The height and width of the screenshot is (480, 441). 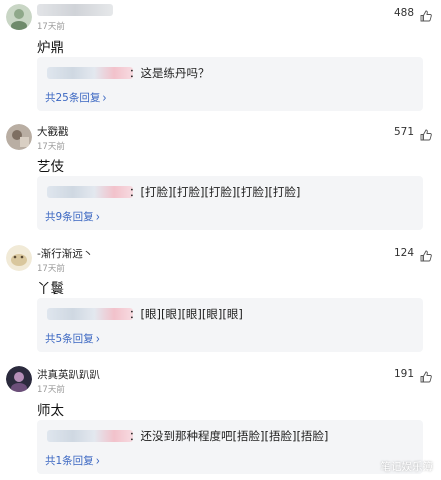 I want to click on username: 大戳戳, so click(x=53, y=131).